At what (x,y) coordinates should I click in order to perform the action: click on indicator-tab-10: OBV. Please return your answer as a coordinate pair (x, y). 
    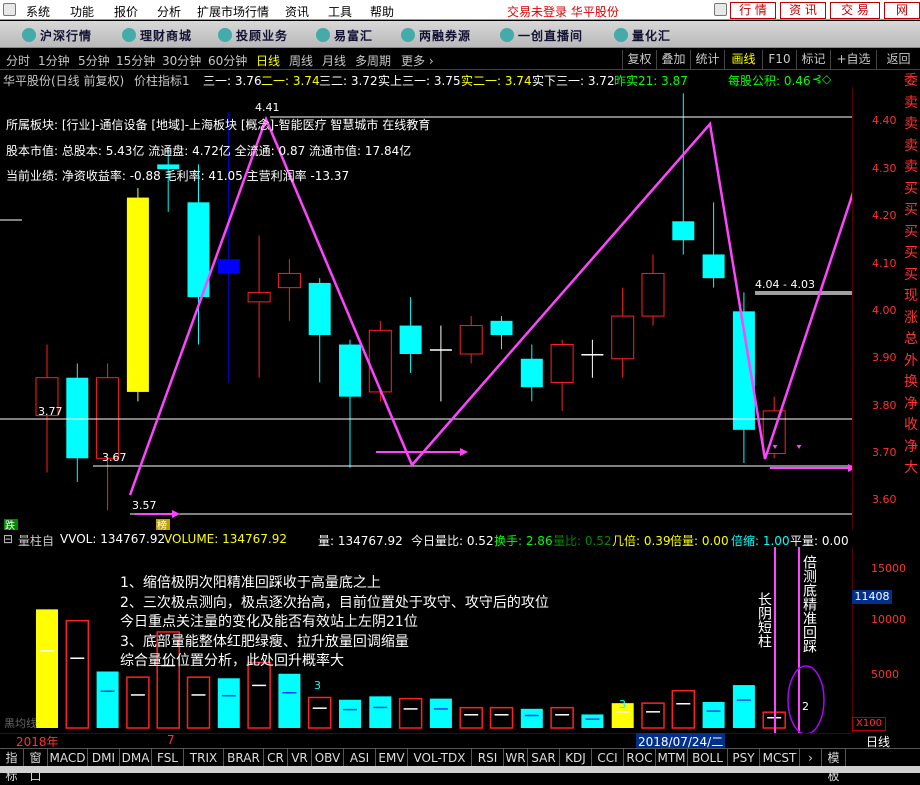
    Looking at the image, I should click on (328, 758).